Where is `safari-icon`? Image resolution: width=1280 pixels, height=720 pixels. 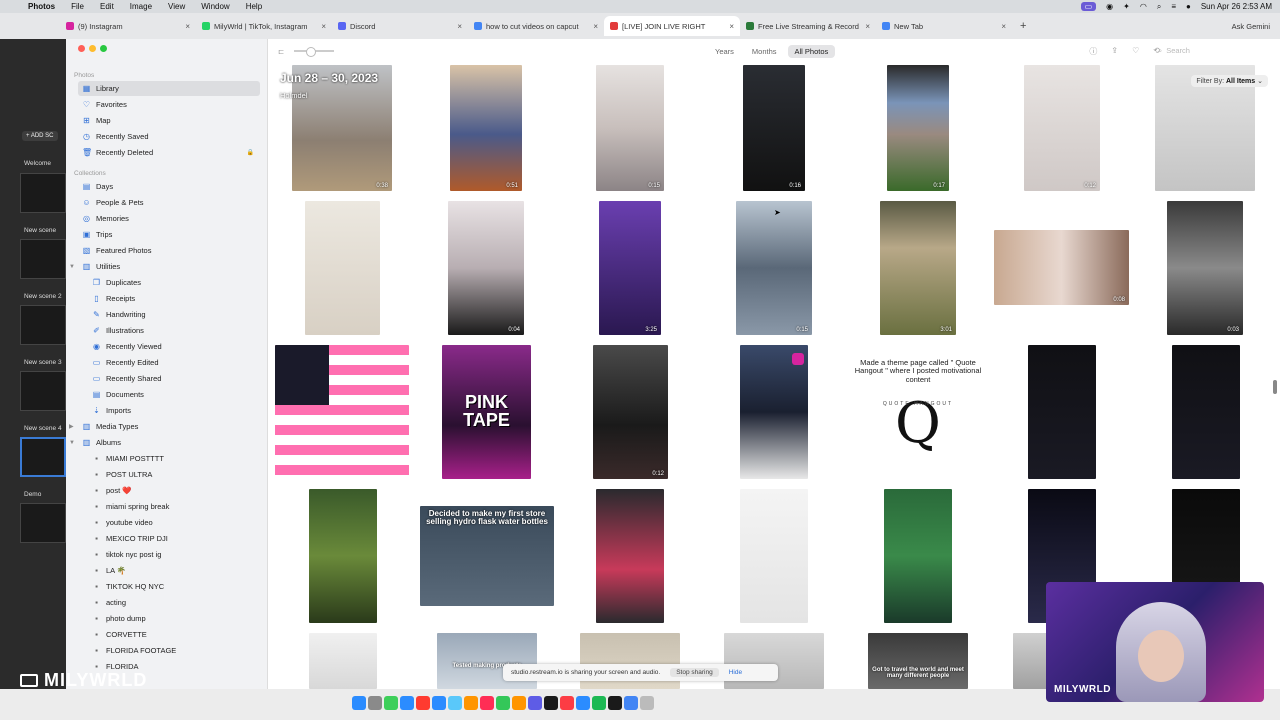 safari-icon is located at coordinates (407, 703).